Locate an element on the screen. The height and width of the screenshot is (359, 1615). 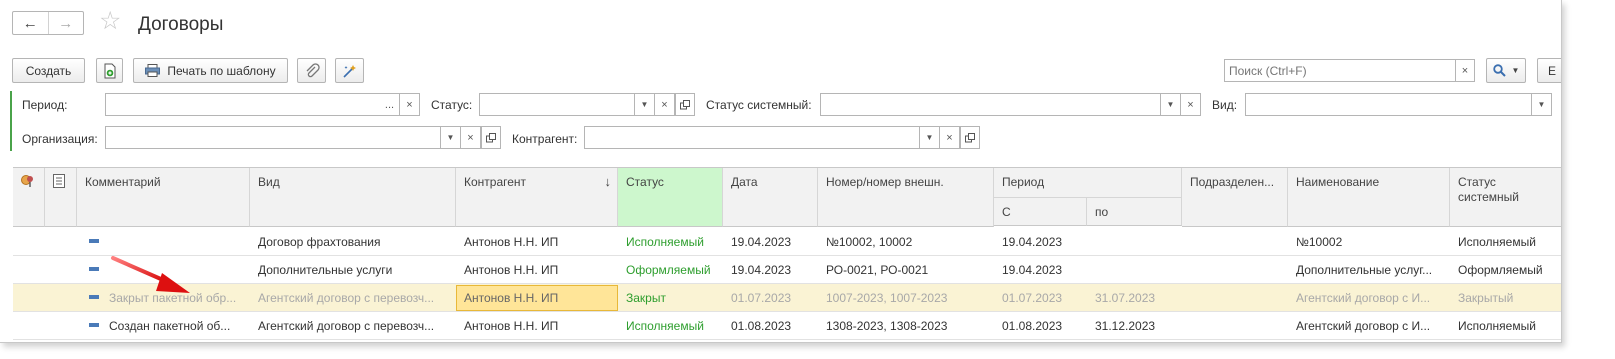
search-clear-button: × is located at coordinates (1465, 70).